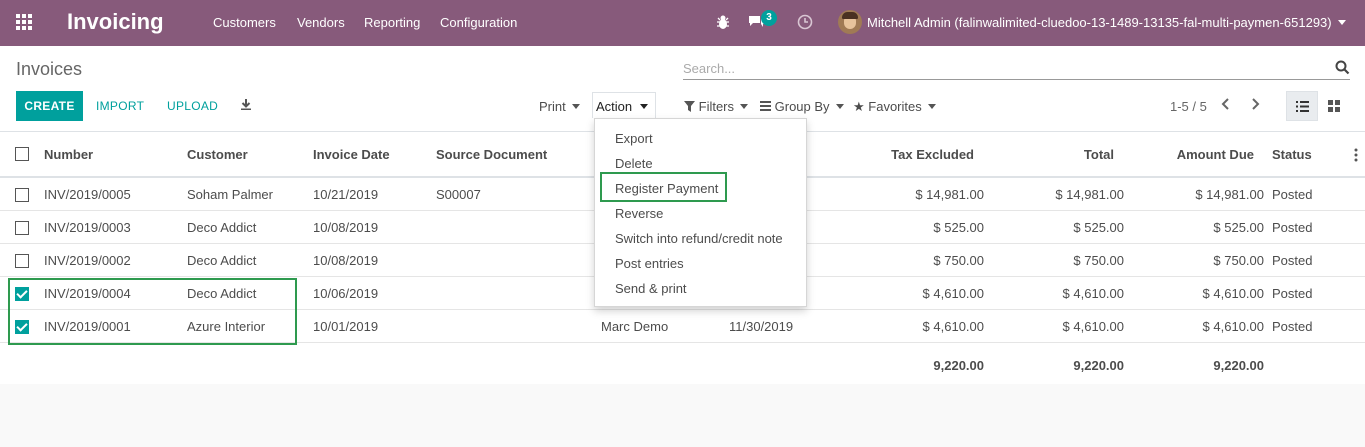 The image size is (1365, 447). I want to click on menu-item-switch-refund: Switch into refund/credit note, so click(699, 238).